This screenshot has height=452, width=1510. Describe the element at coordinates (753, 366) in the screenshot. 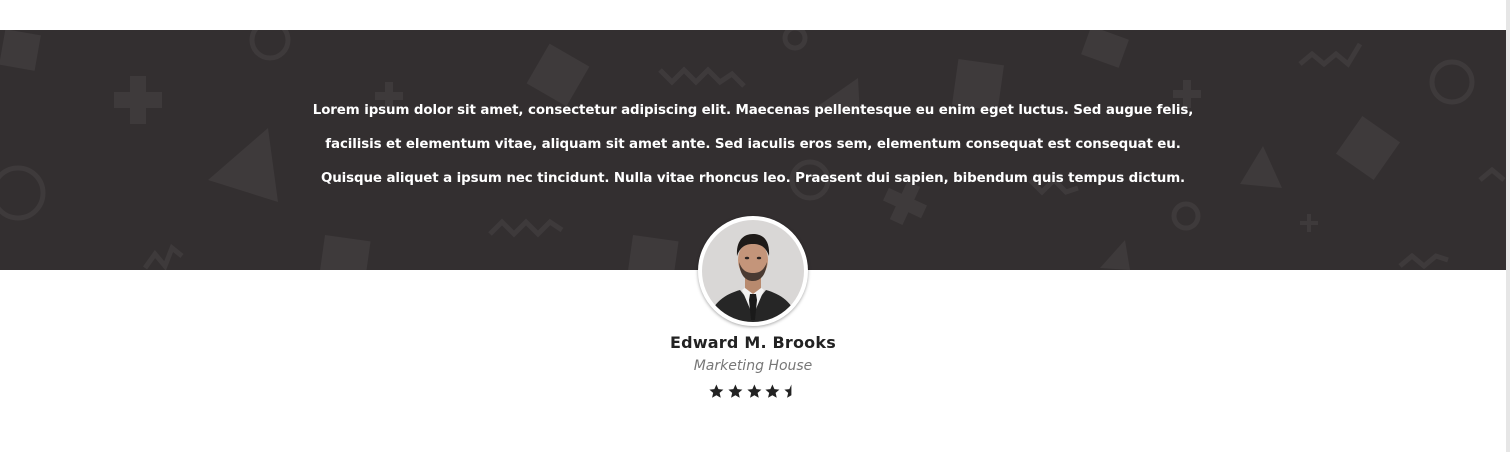

I see `author-company: Marketing House` at that location.